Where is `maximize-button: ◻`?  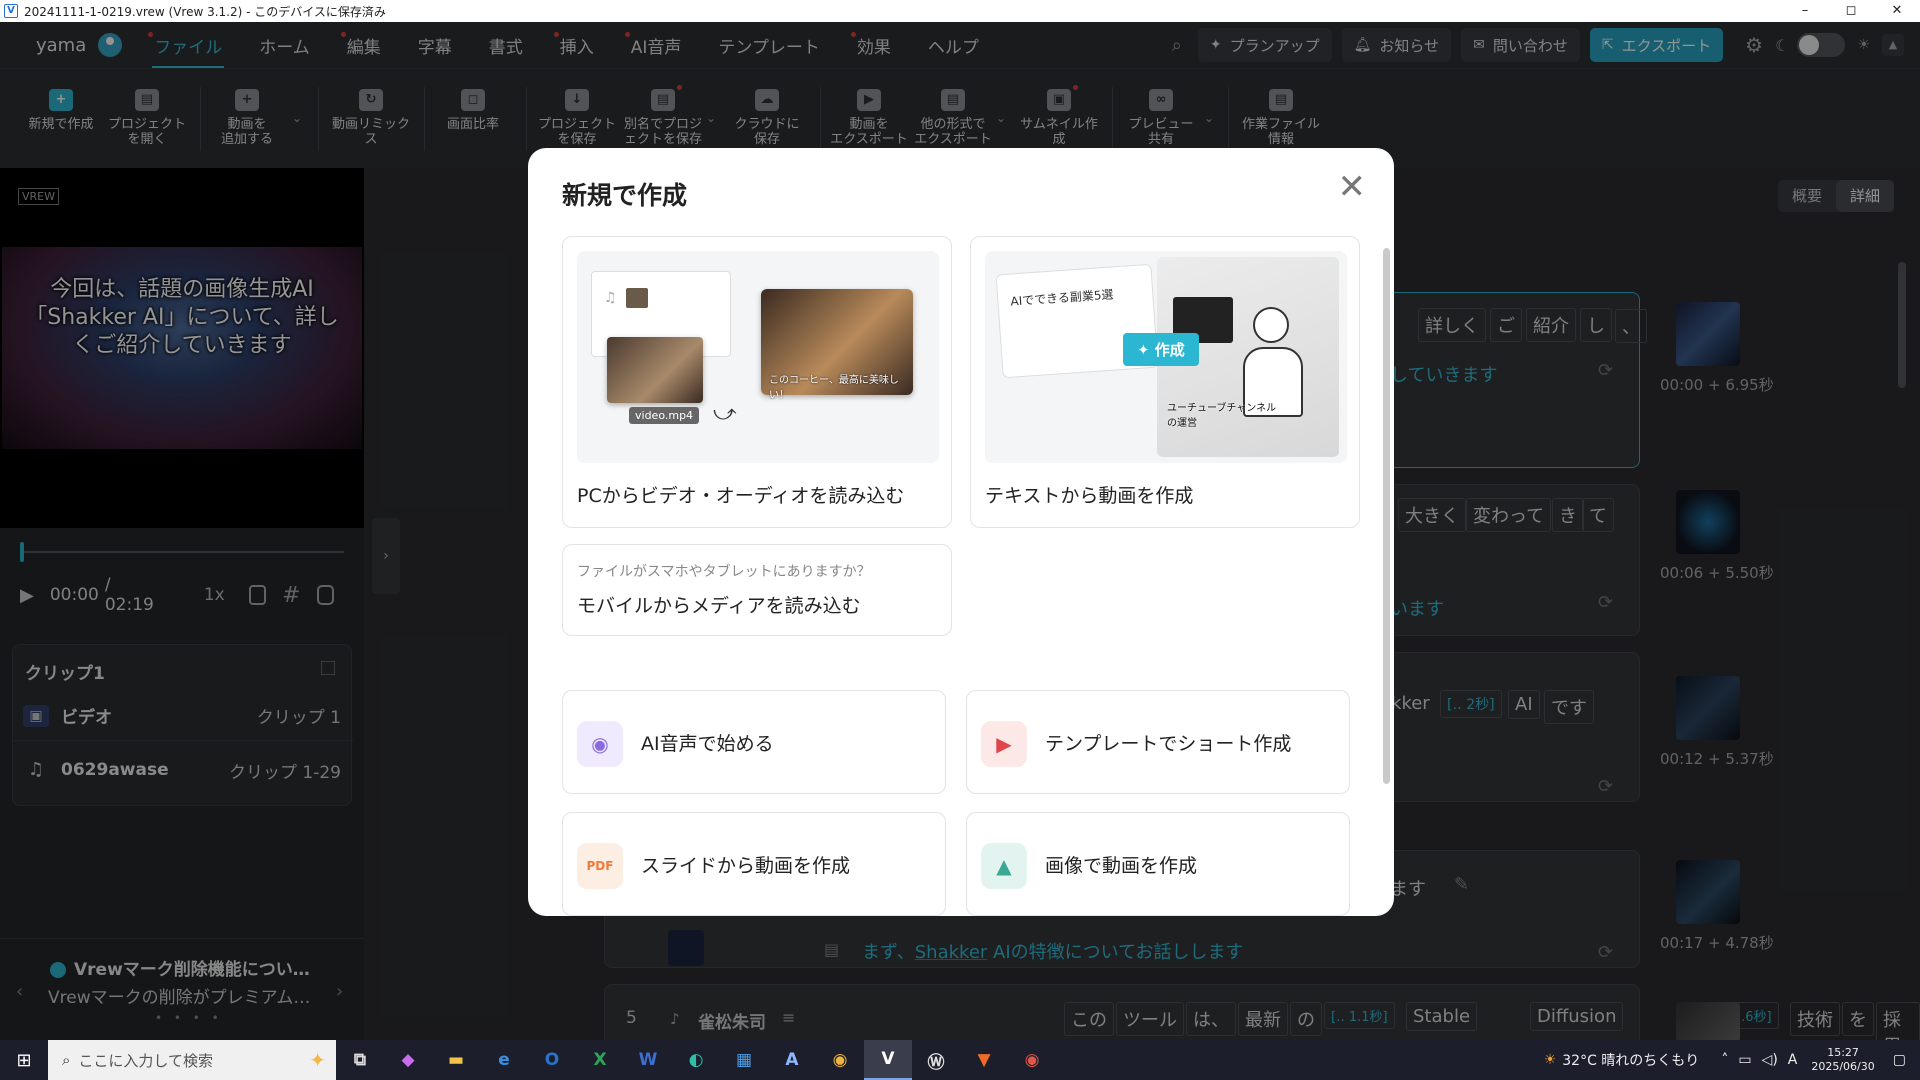
maximize-button: ◻ is located at coordinates (1851, 11).